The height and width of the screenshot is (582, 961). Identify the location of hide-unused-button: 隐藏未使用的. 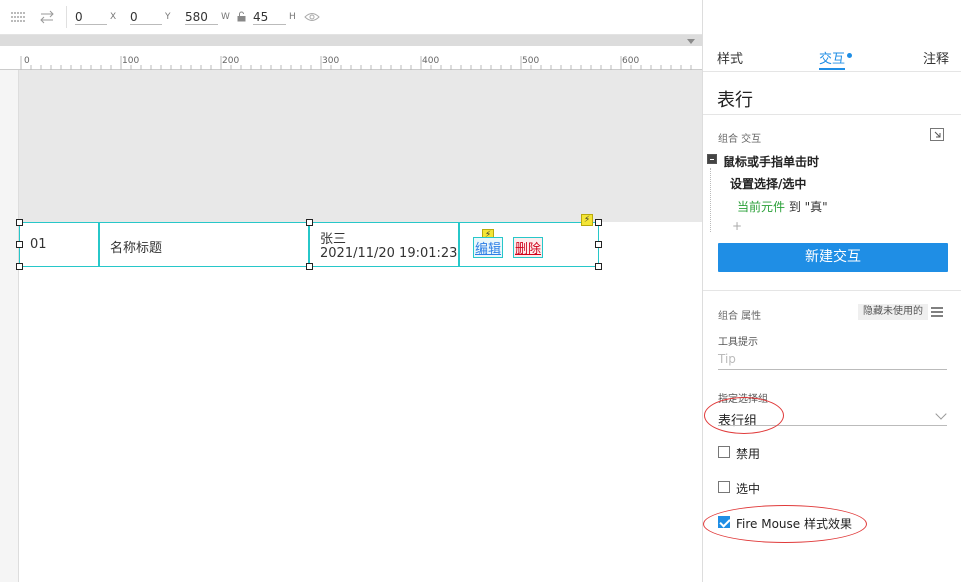
(893, 312).